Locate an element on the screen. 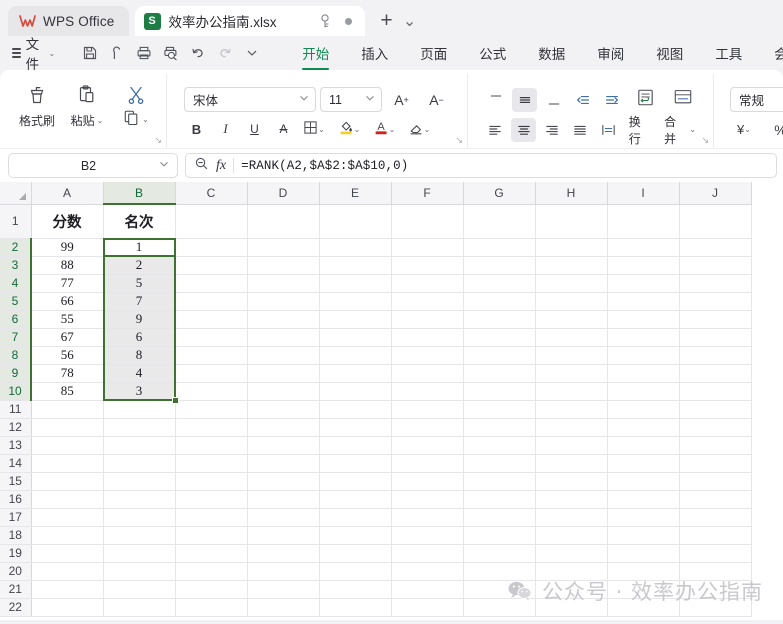  cell-H12 is located at coordinates (571, 427).